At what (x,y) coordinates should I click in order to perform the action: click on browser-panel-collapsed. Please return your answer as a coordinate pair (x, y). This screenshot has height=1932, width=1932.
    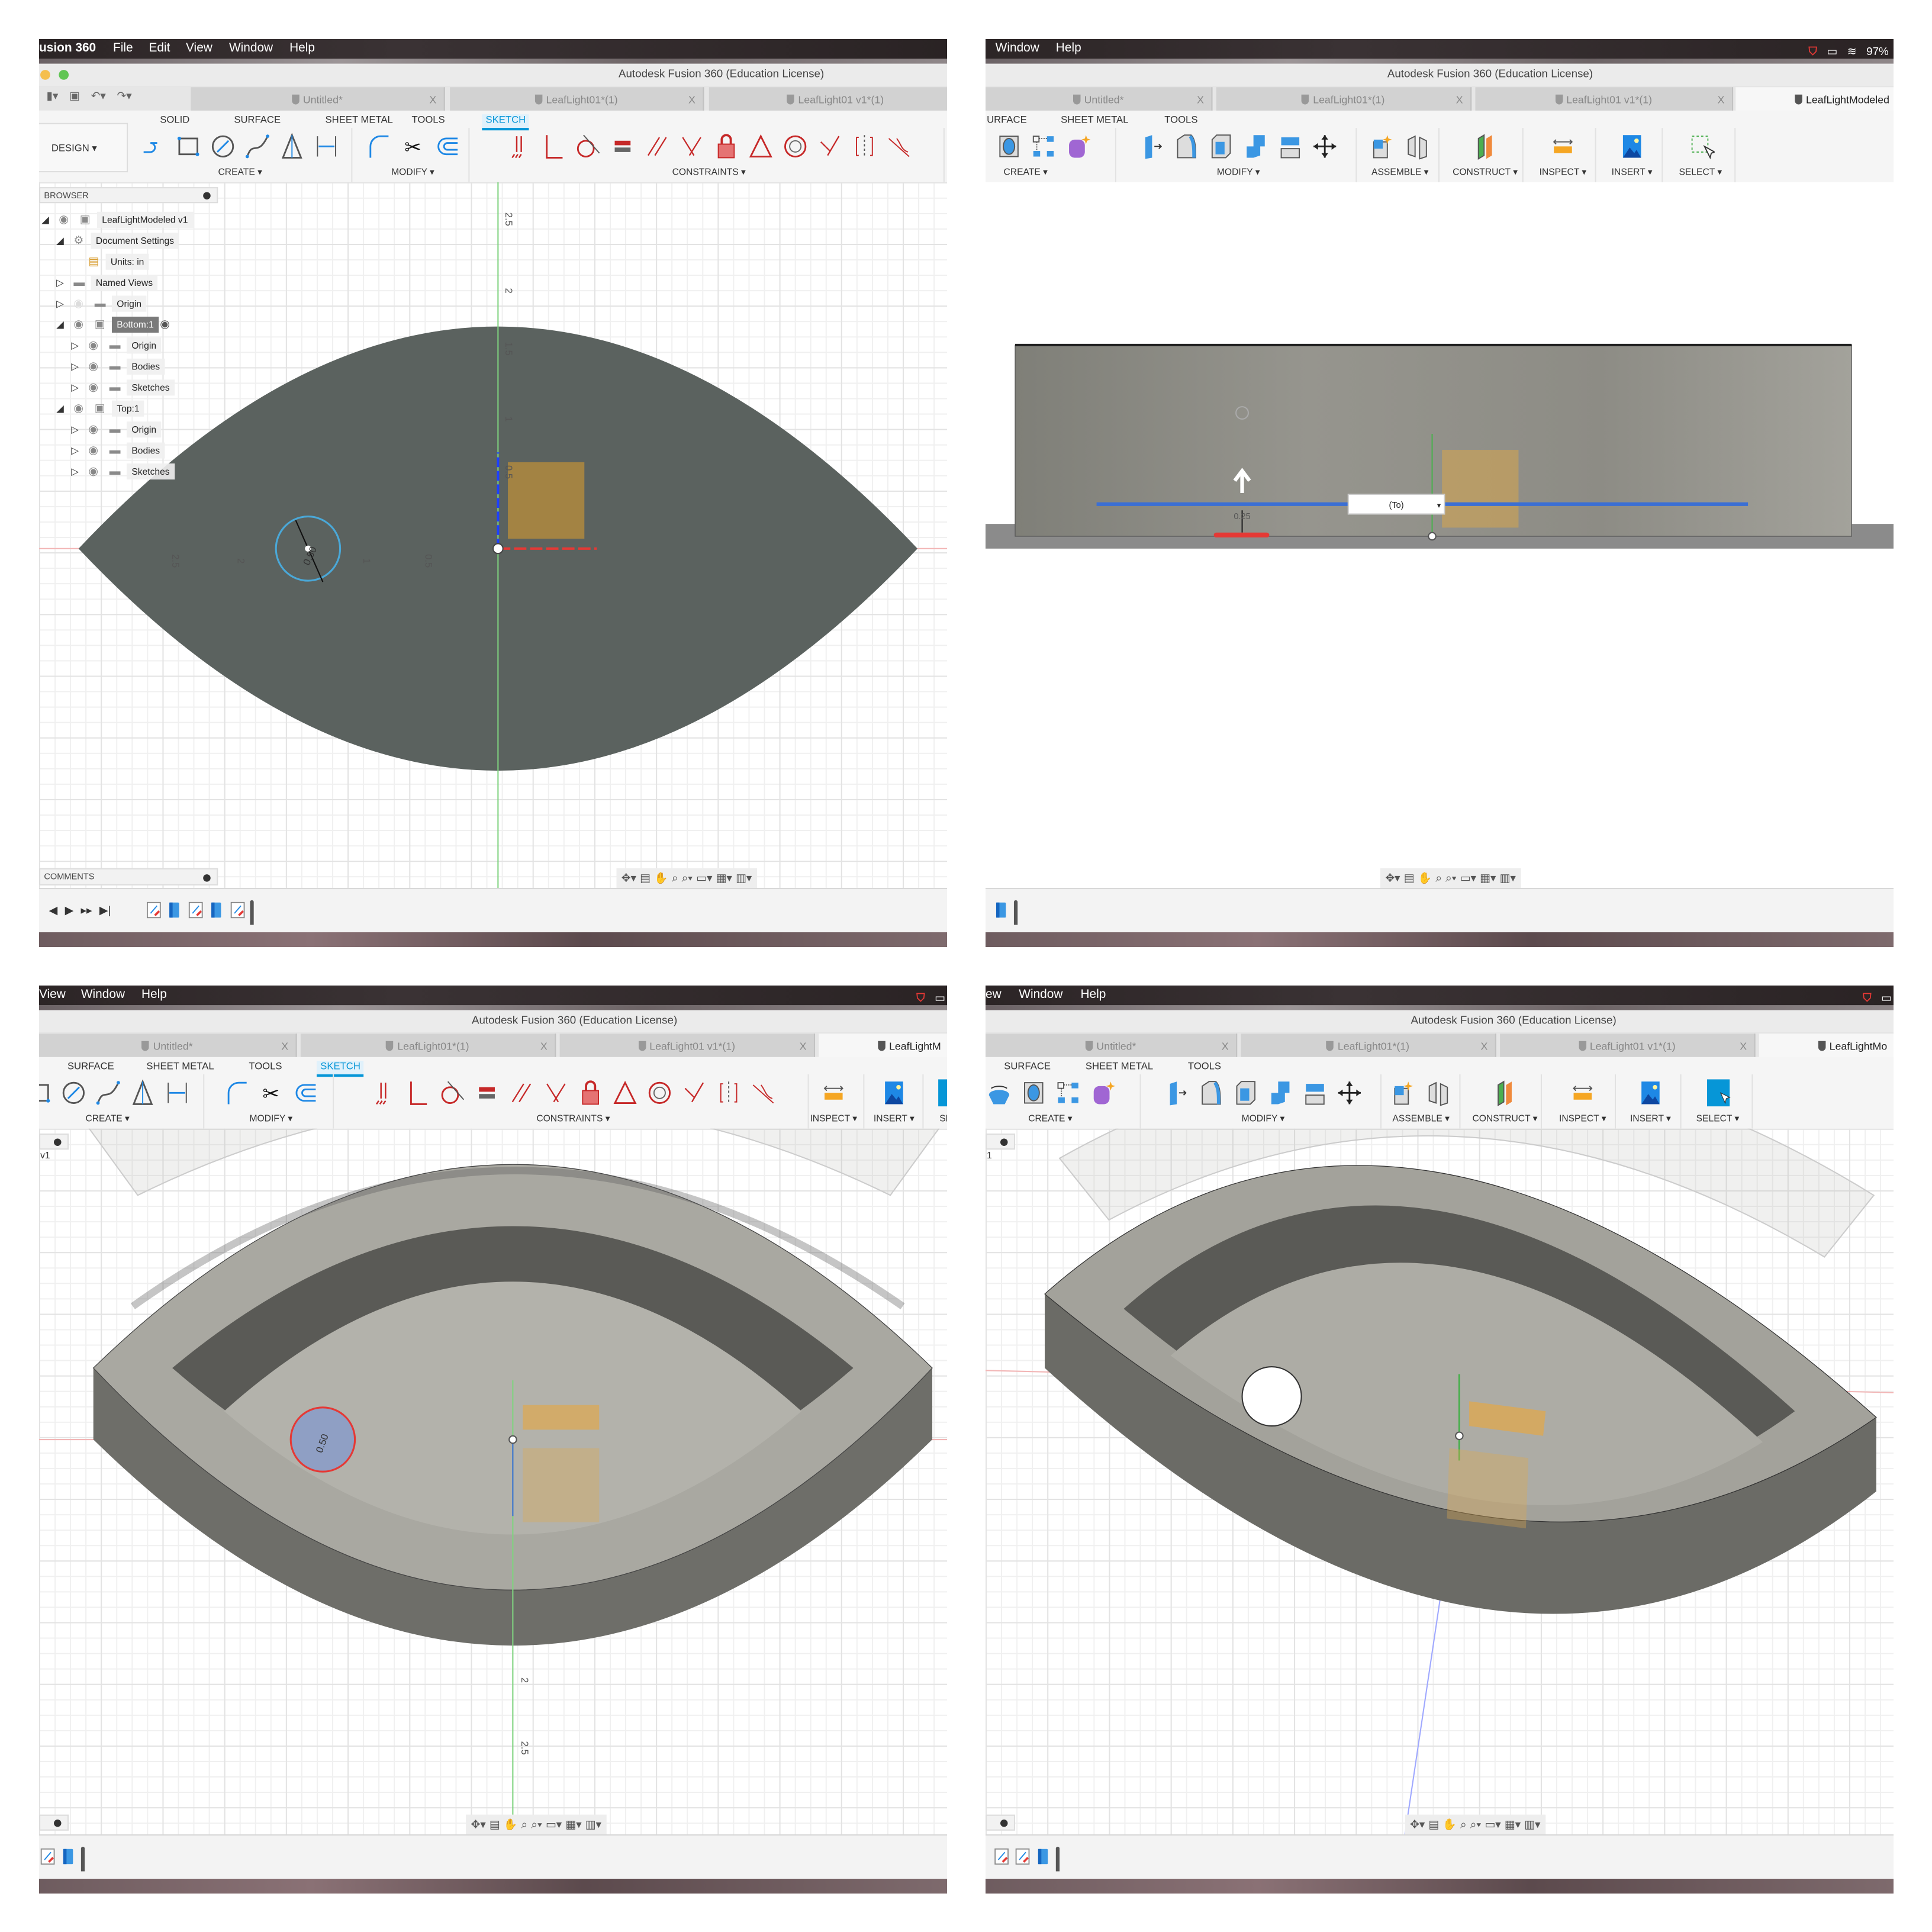
    Looking at the image, I should click on (1001, 1142).